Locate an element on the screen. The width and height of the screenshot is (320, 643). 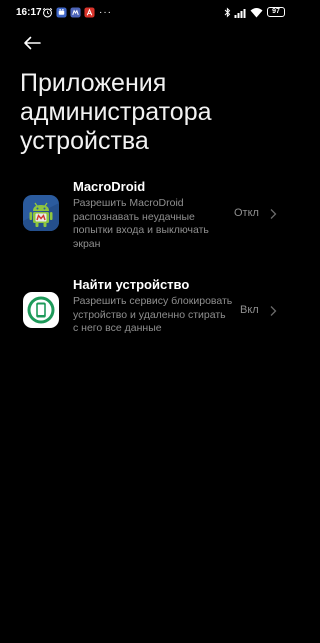
macrodroid-notification-icon is located at coordinates (75, 12).